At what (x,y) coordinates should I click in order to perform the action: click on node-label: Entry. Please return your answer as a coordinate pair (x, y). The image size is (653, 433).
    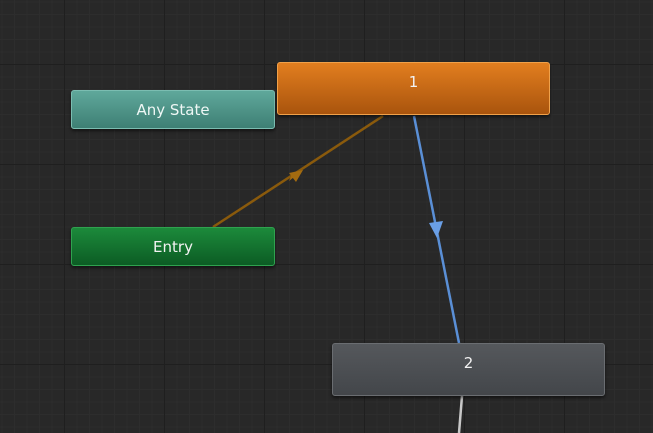
    Looking at the image, I should click on (173, 246).